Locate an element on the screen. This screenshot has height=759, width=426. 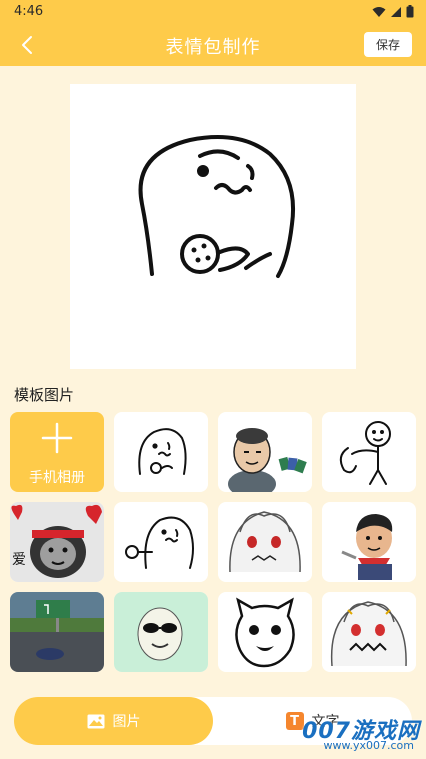
battery-icon is located at coordinates (410, 11).